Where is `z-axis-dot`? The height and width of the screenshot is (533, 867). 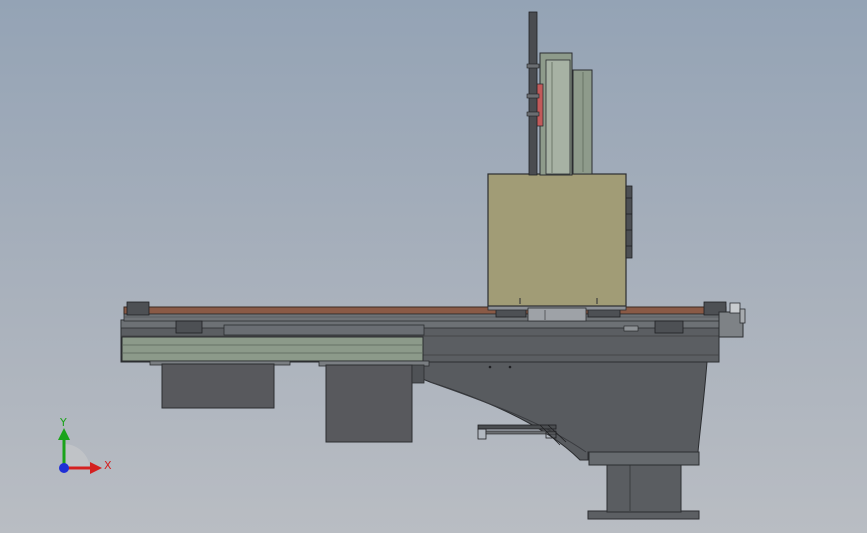
z-axis-dot is located at coordinates (64, 468).